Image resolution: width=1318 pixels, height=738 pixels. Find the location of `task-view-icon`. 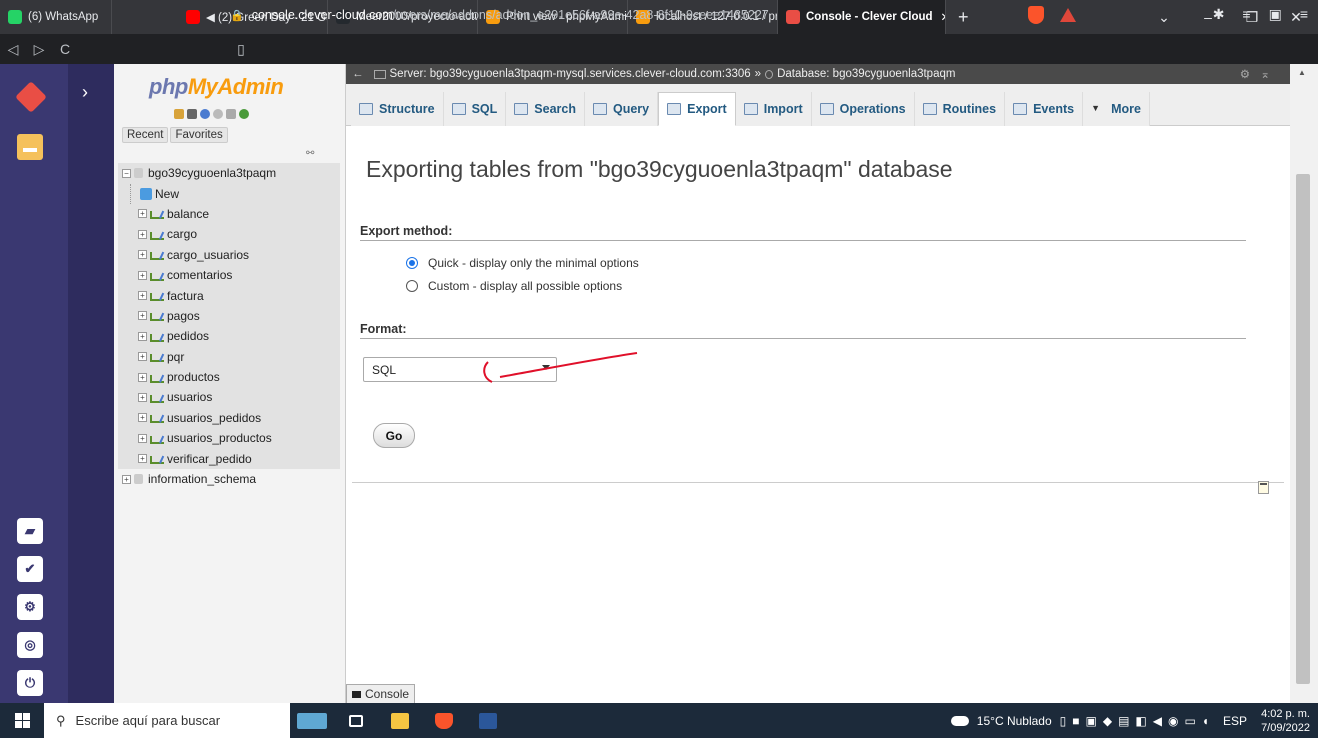

task-view-icon is located at coordinates (356, 720).